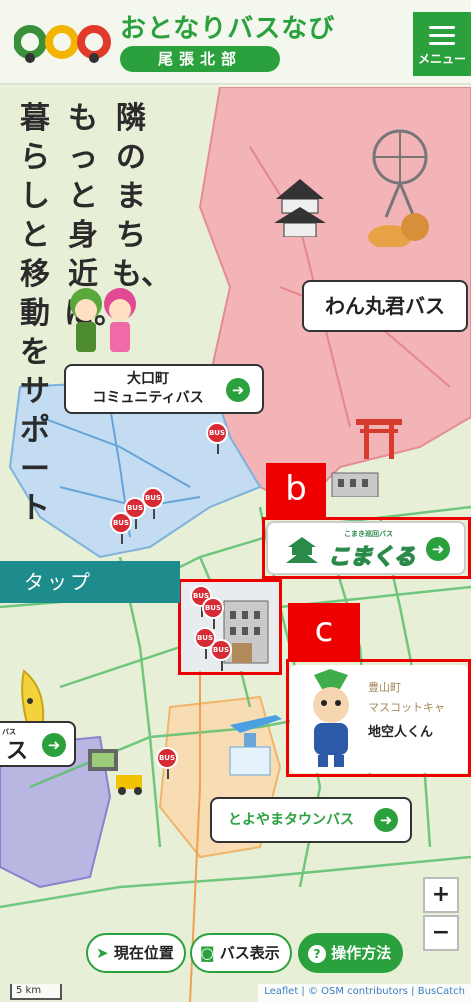 The width and height of the screenshot is (471, 1002). I want to click on tagline-column-3: 暮らしと移動をサポート, so click(35, 313).